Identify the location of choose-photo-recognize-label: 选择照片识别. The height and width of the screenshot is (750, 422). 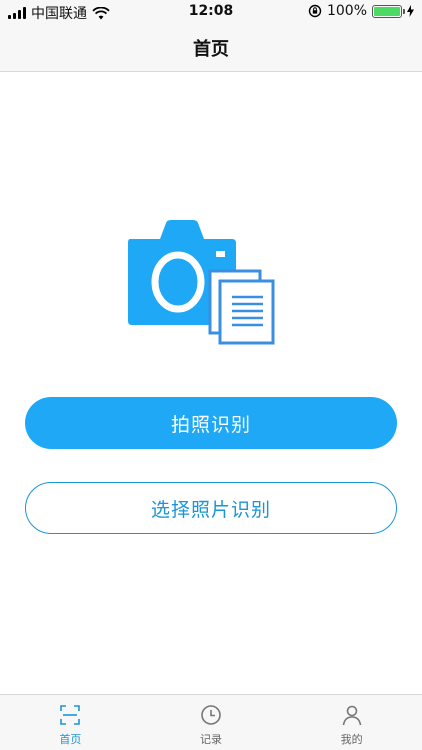
(210, 509).